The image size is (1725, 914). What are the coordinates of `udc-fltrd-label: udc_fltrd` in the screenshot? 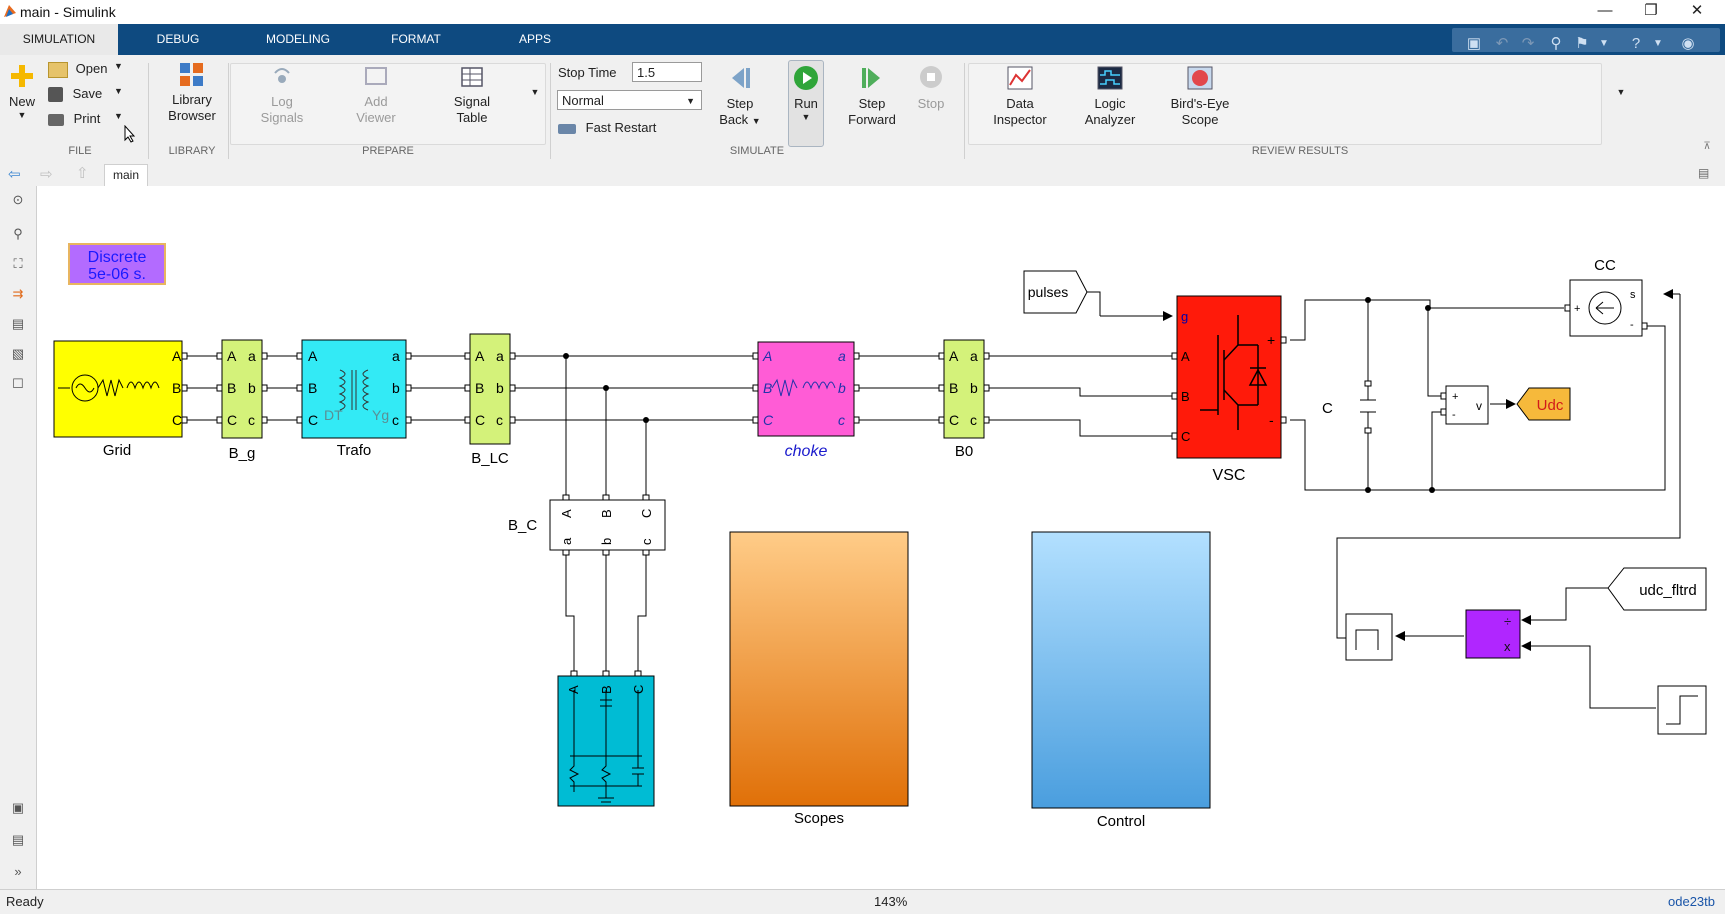 It's located at (1668, 590).